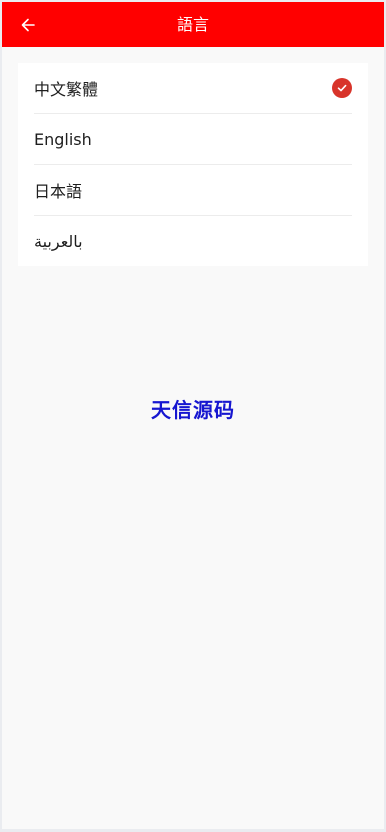  Describe the element at coordinates (193, 410) in the screenshot. I see `watermark-text: 天信源码` at that location.